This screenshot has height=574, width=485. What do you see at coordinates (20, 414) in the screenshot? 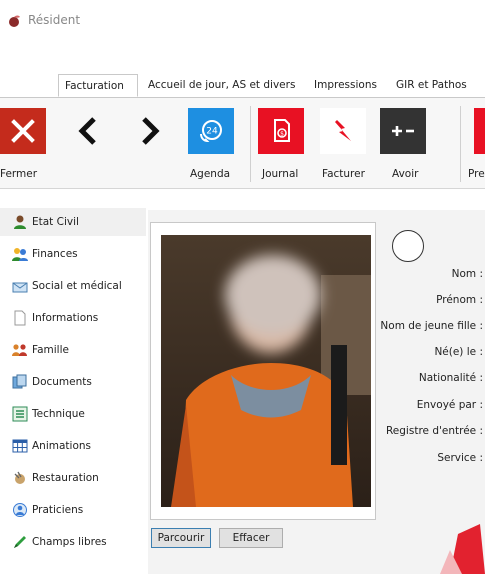
I see `list-icon` at bounding box center [20, 414].